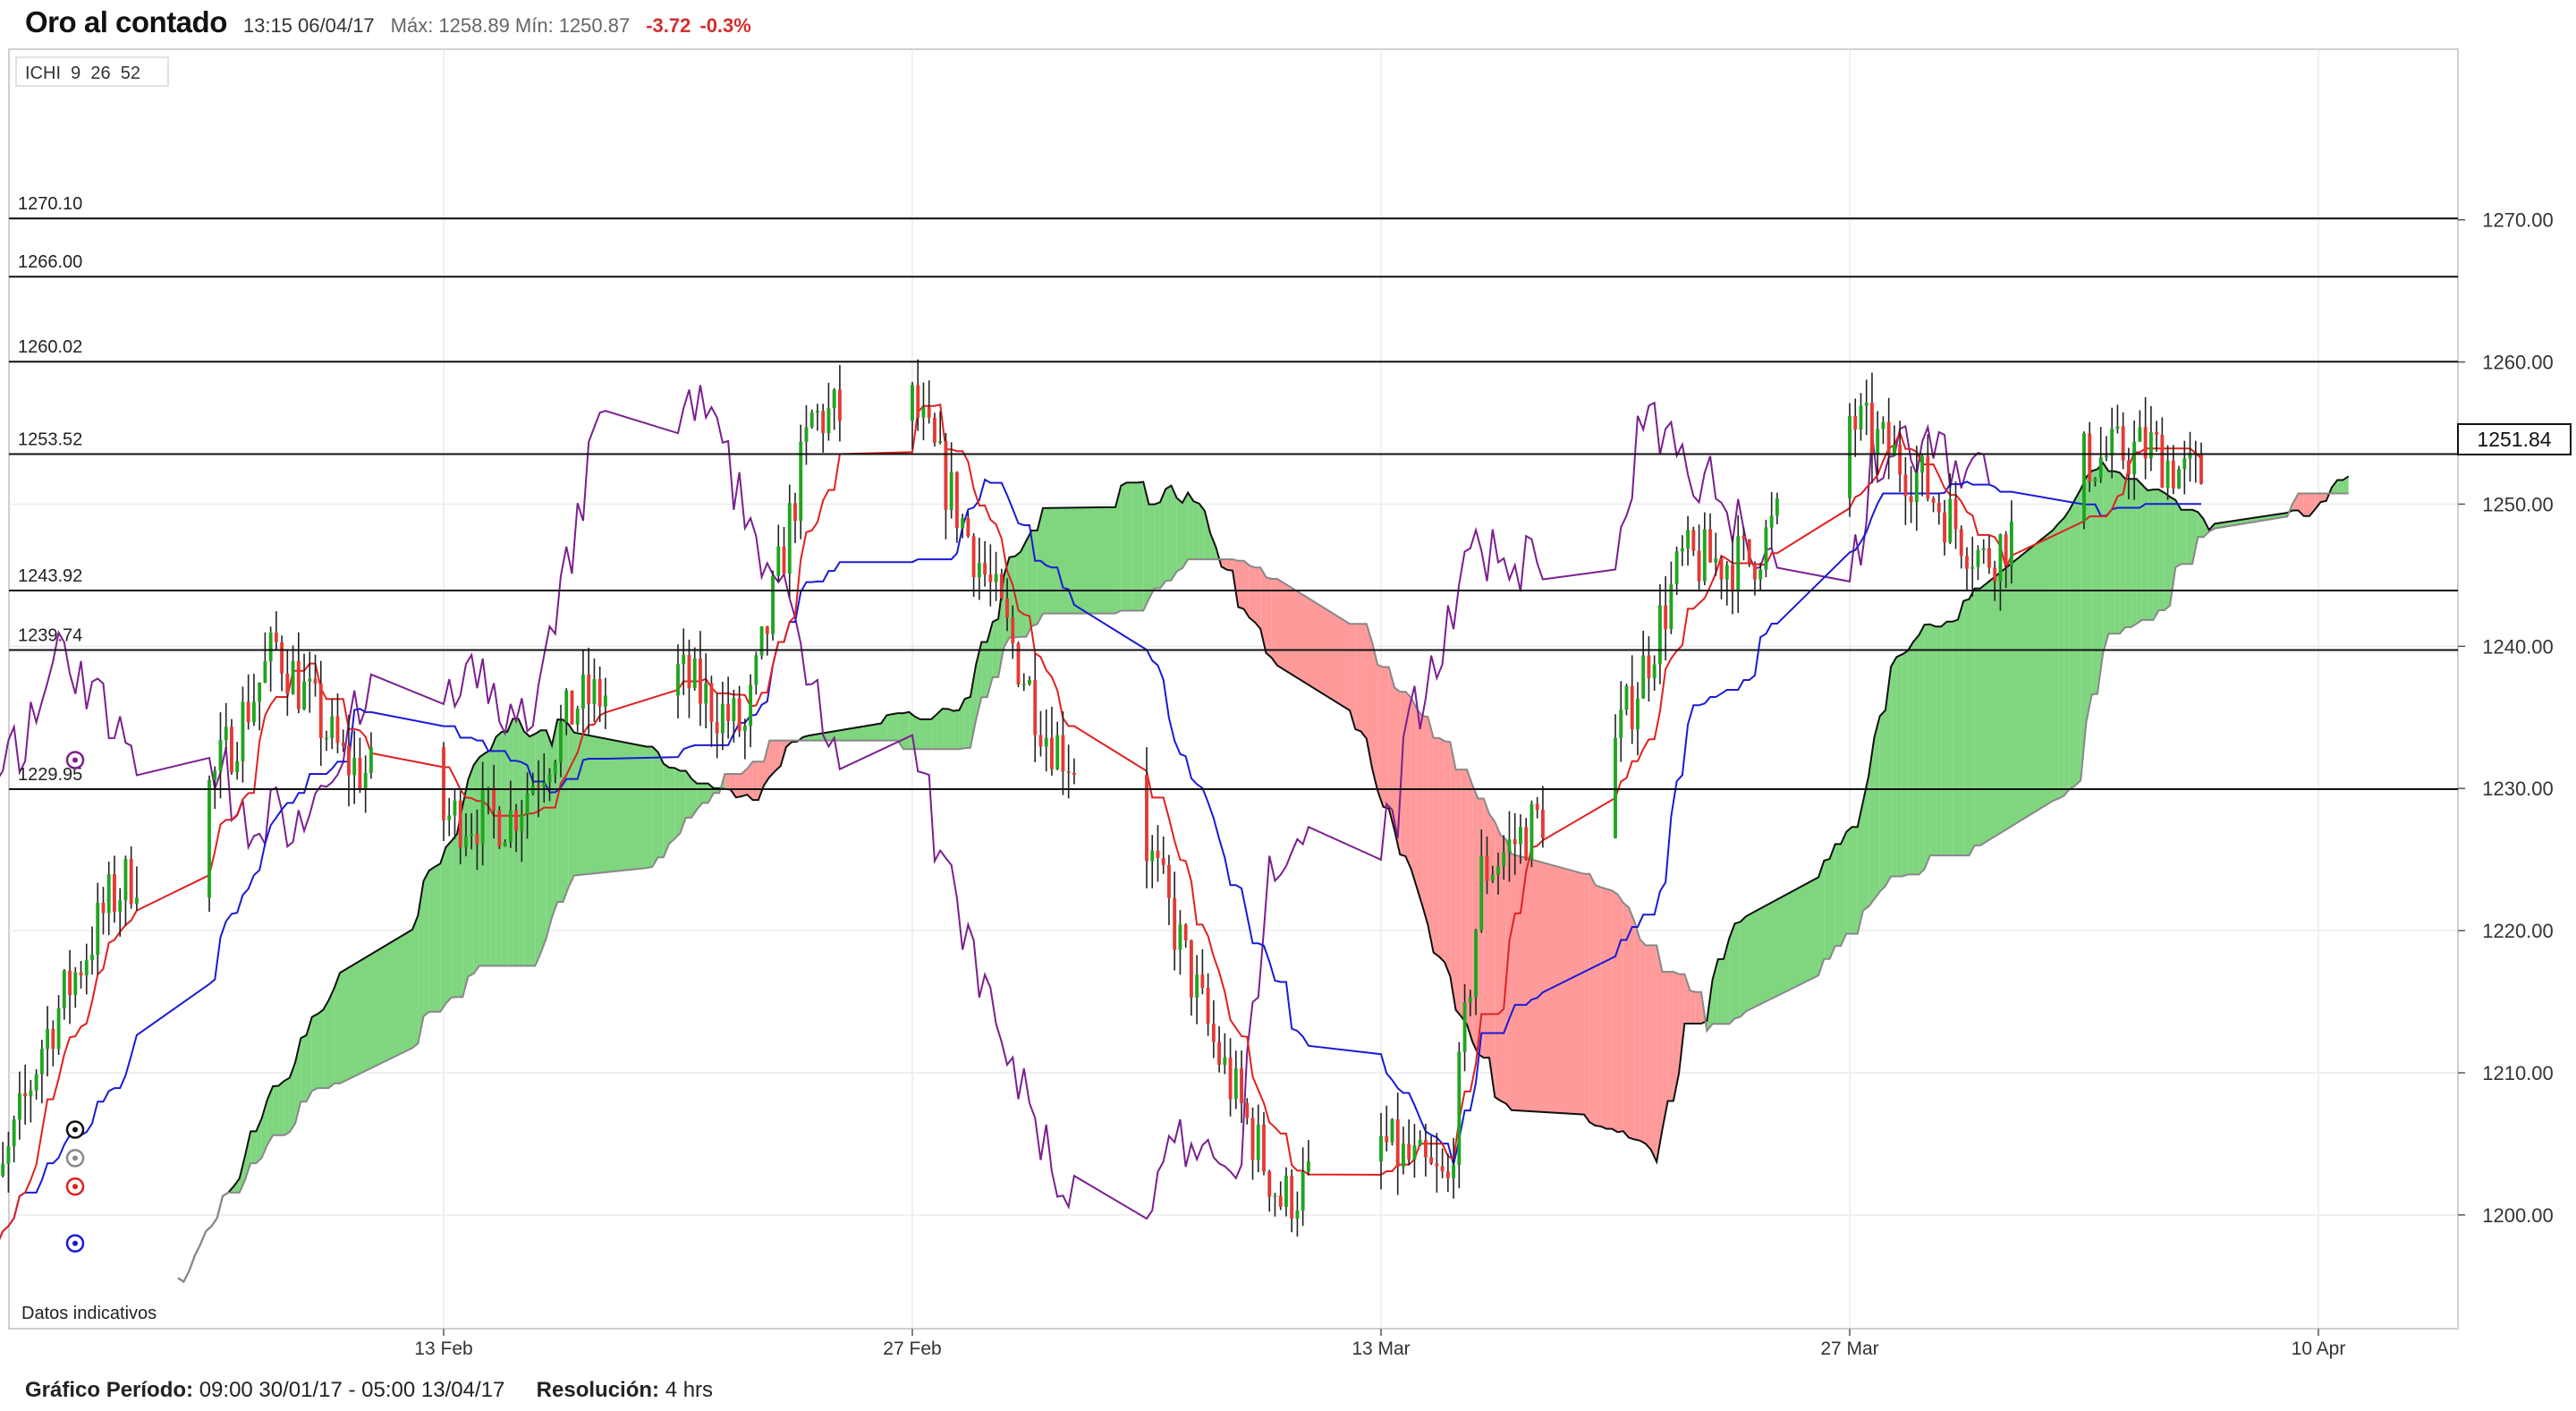 The width and height of the screenshot is (2576, 1411). What do you see at coordinates (75, 1187) in the screenshot?
I see `line-marker-dot` at bounding box center [75, 1187].